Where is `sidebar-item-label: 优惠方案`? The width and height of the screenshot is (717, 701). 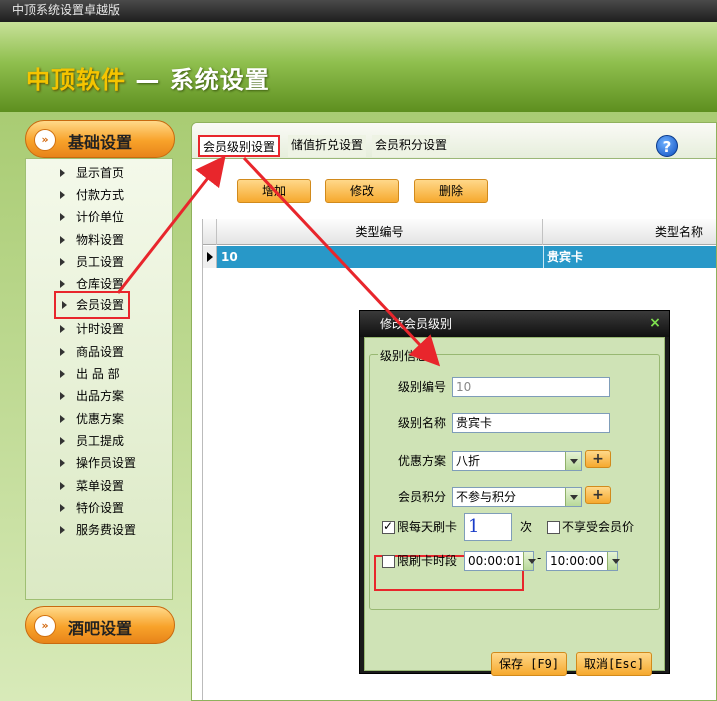 sidebar-item-label: 优惠方案 is located at coordinates (100, 419).